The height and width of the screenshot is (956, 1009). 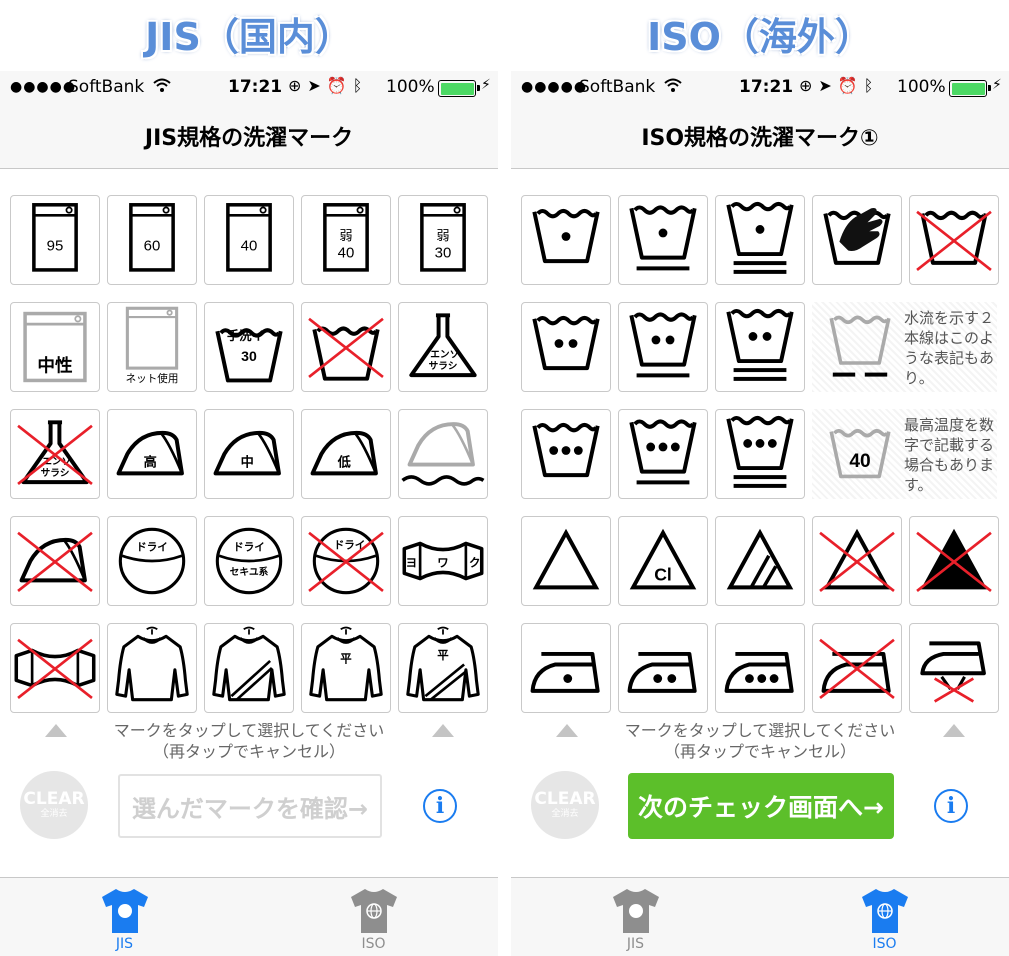 I want to click on carrier-name: SoftBank, so click(x=617, y=87).